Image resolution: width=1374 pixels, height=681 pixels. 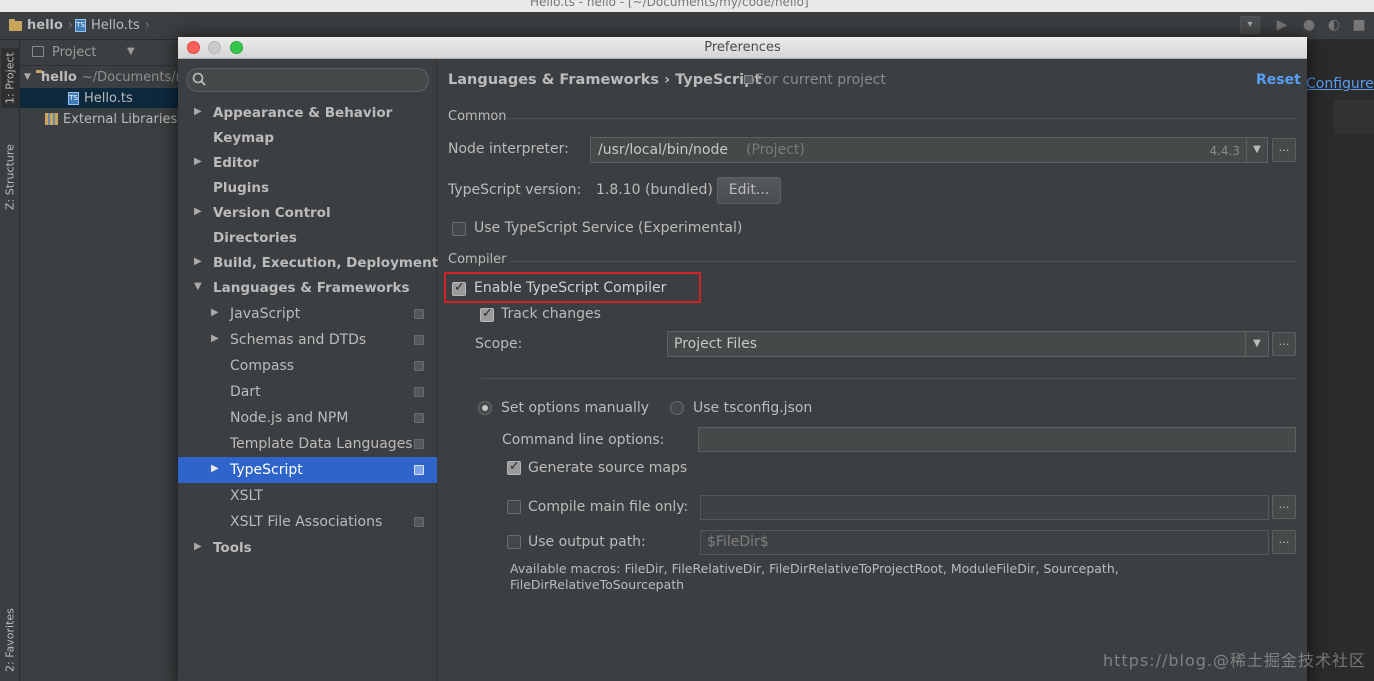 What do you see at coordinates (1234, 660) in the screenshot?
I see `watermark: https://blog.@稀土掘金技术社区` at bounding box center [1234, 660].